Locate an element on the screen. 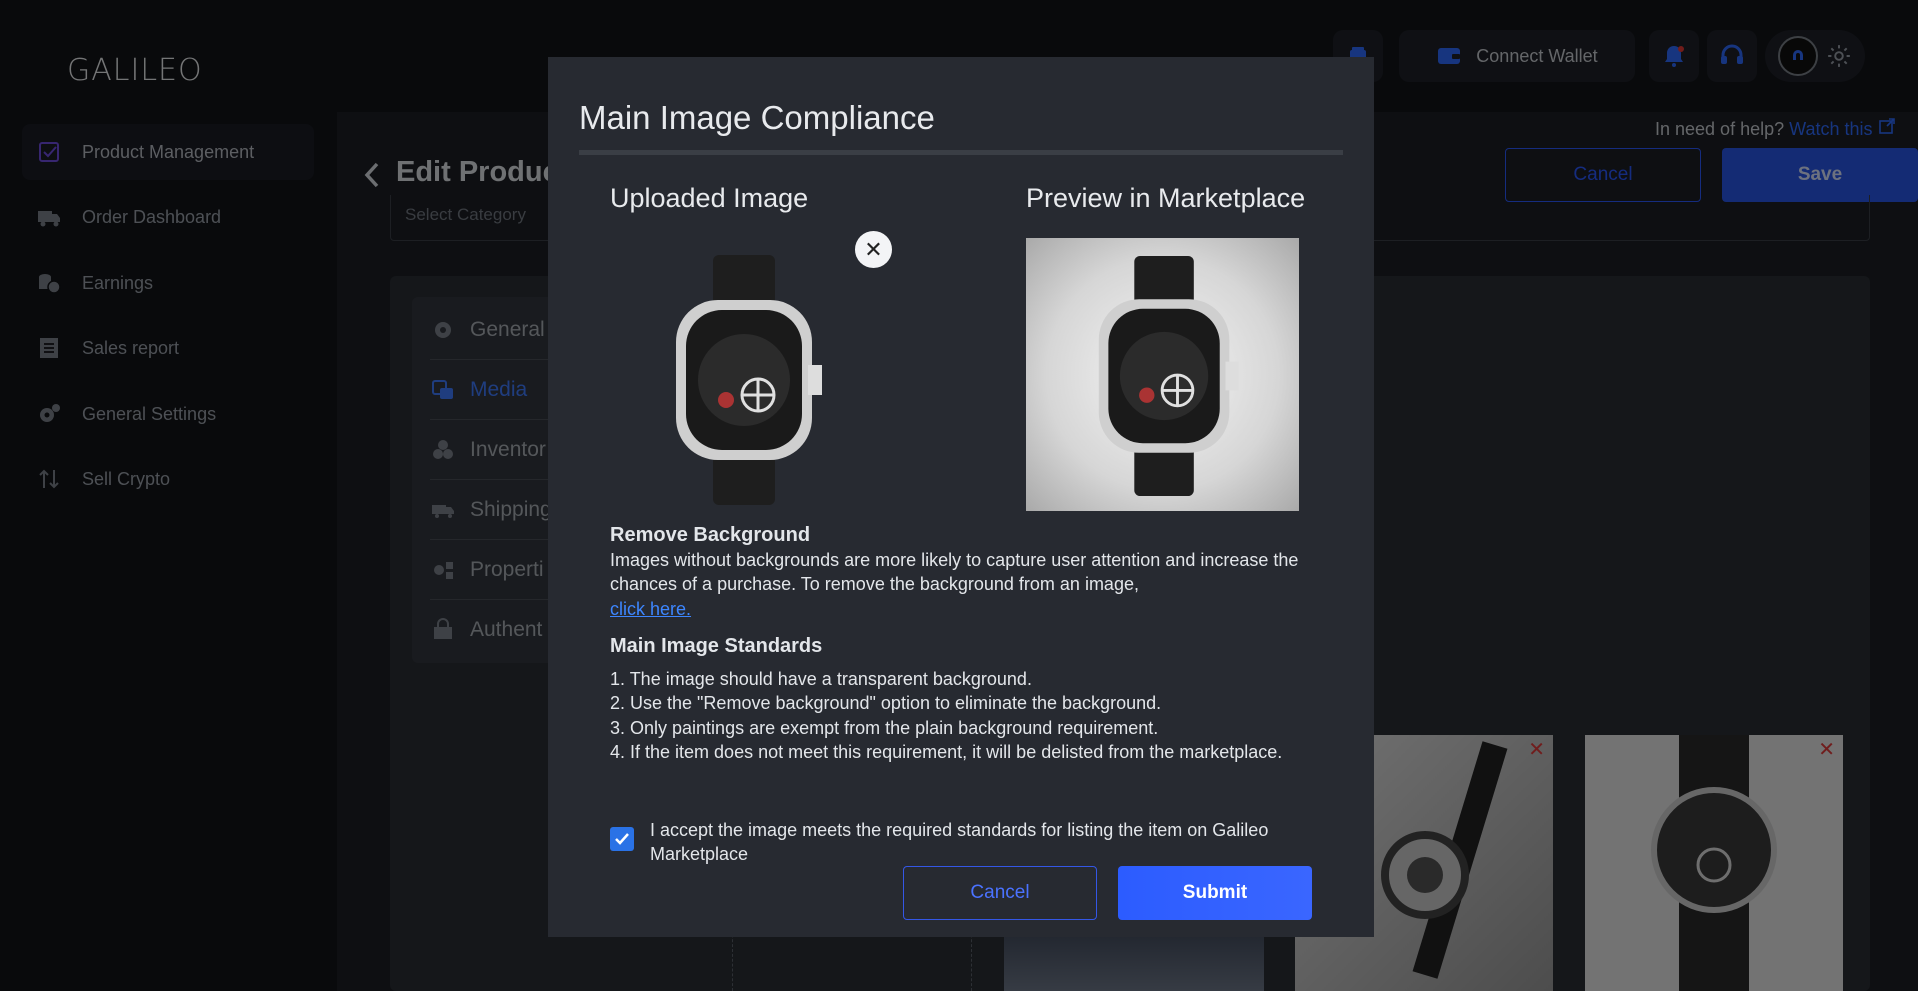 This screenshot has width=1918, height=991. marketplace-preview is located at coordinates (1162, 374).